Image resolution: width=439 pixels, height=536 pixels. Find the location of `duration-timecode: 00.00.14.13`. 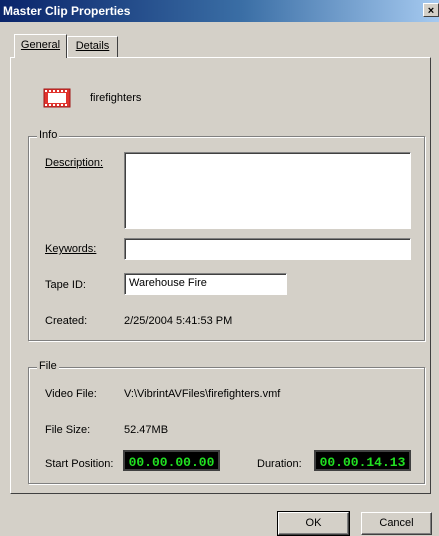

duration-timecode: 00.00.14.13 is located at coordinates (362, 460).